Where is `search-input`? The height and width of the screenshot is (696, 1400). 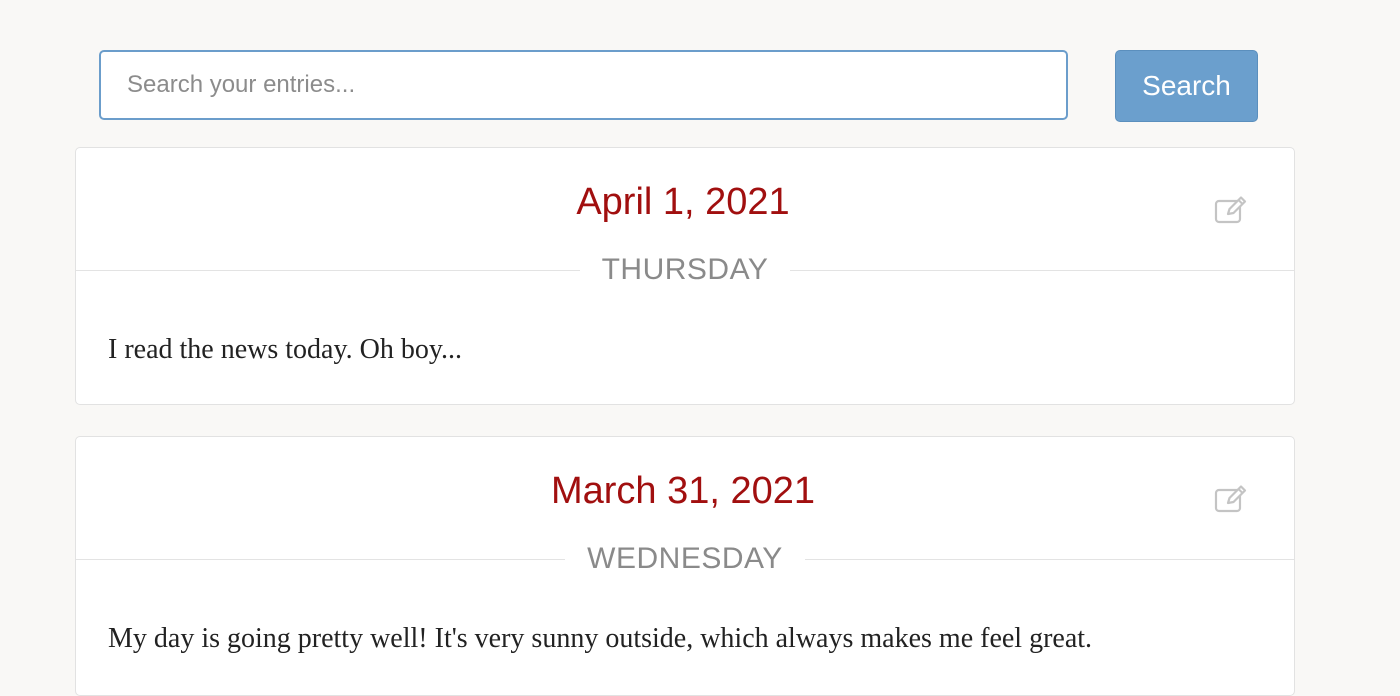 search-input is located at coordinates (583, 85).